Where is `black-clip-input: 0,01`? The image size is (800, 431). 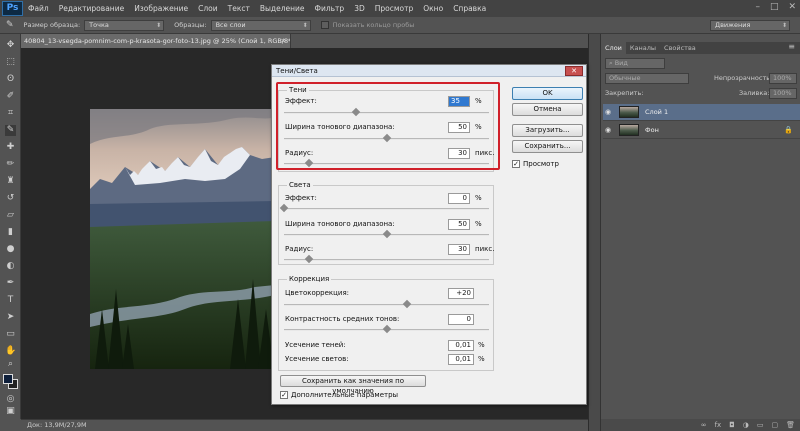
black-clip-input: 0,01 is located at coordinates (461, 345).